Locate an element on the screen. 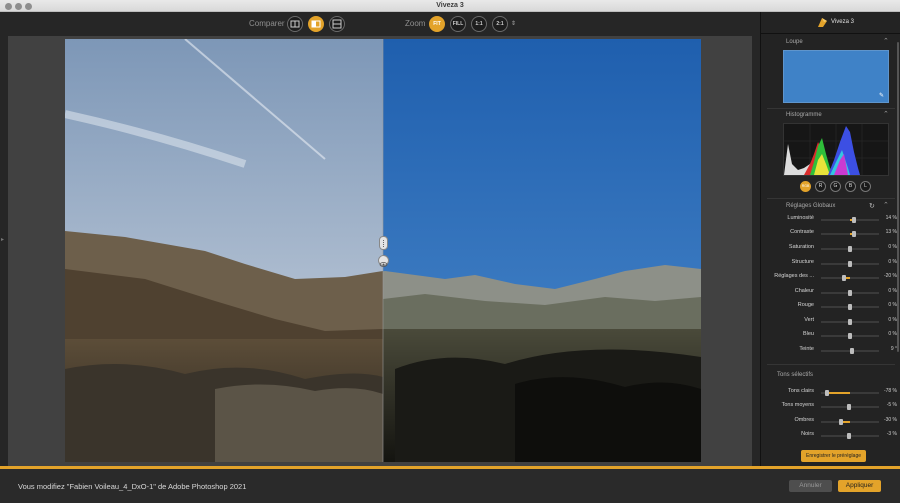 The image size is (900, 503). zoom-label: Zoom is located at coordinates (415, 23).